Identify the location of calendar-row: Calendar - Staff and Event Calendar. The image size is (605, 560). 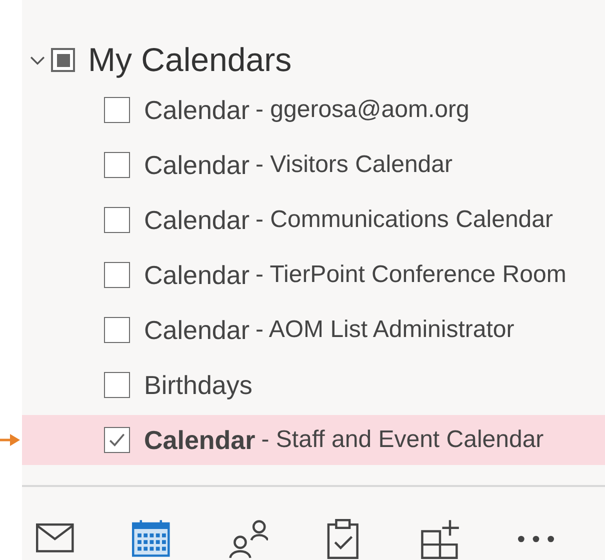
(313, 440).